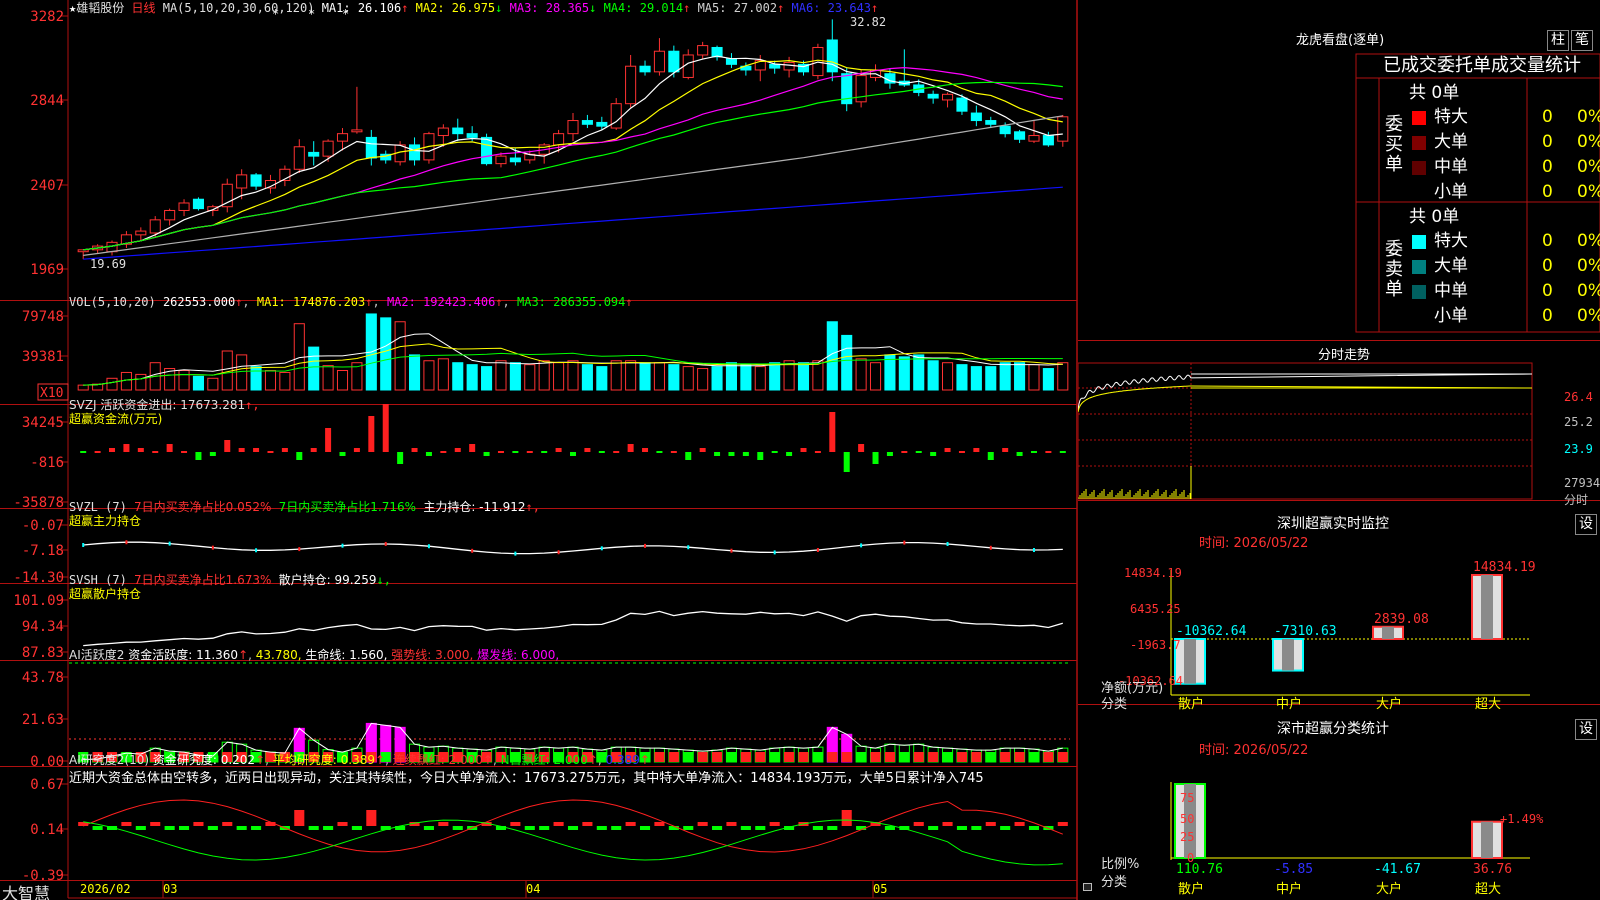  What do you see at coordinates (1588, 142) in the screenshot?
I see `order-size-pct: 0%` at bounding box center [1588, 142].